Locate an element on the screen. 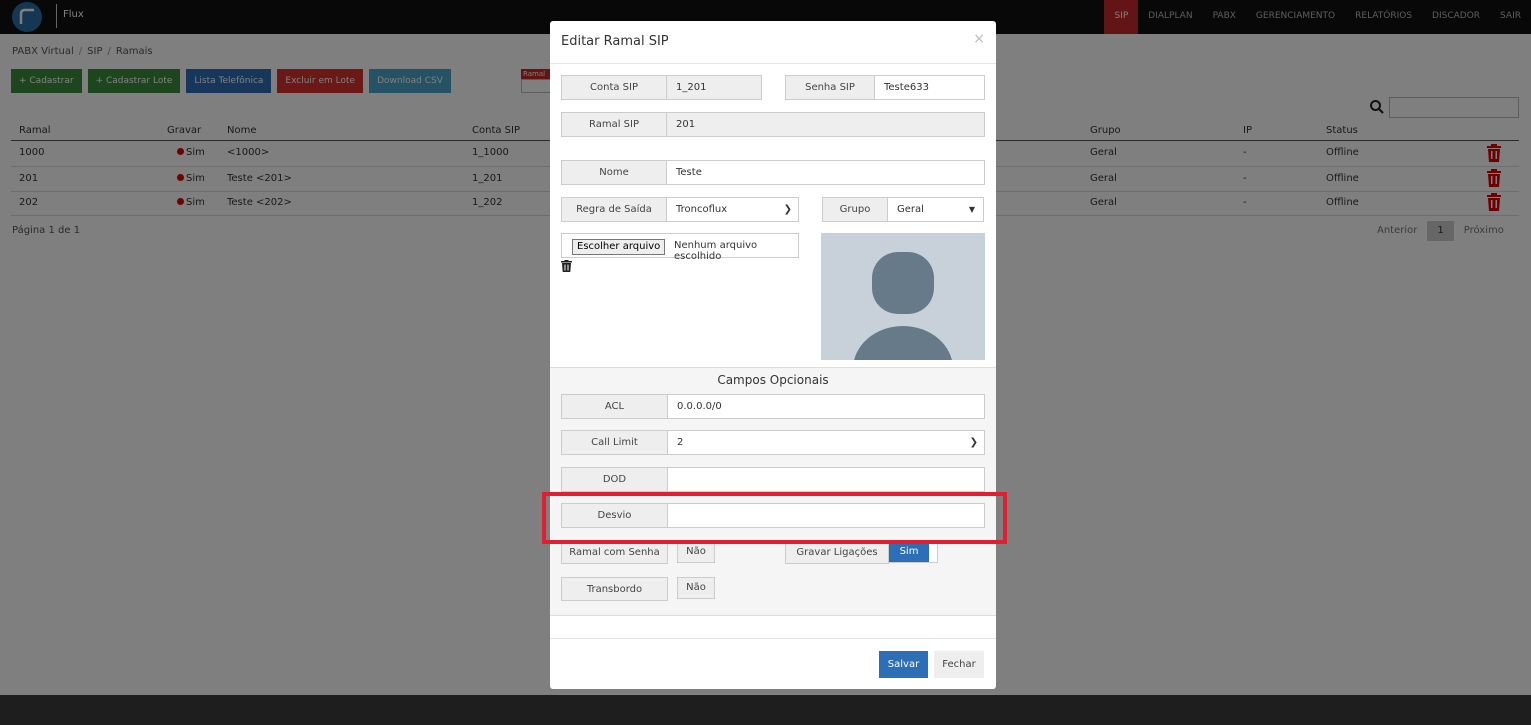 The width and height of the screenshot is (1531, 725). page-footer is located at coordinates (765, 710).